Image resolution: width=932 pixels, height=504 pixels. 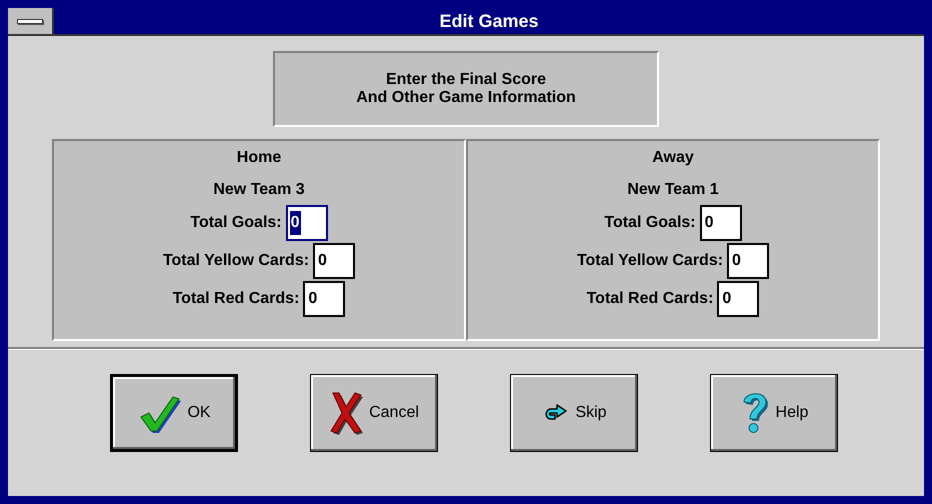 What do you see at coordinates (673, 190) in the screenshot?
I see `team-name: New Team 1` at bounding box center [673, 190].